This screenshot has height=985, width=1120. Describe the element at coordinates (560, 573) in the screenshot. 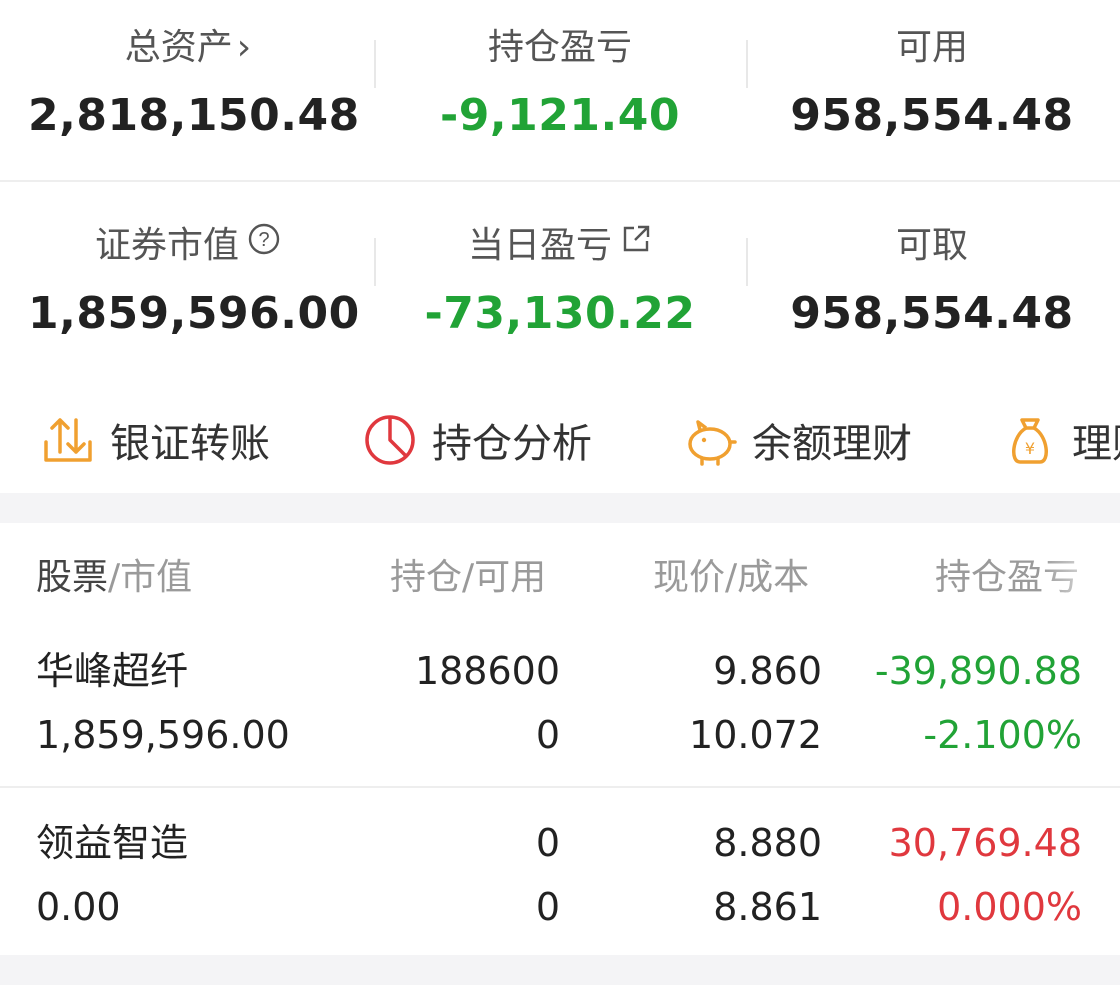

I see `holdings-header: 股票/市值 持仓/可用 现价/成本 持仓盈亏` at that location.